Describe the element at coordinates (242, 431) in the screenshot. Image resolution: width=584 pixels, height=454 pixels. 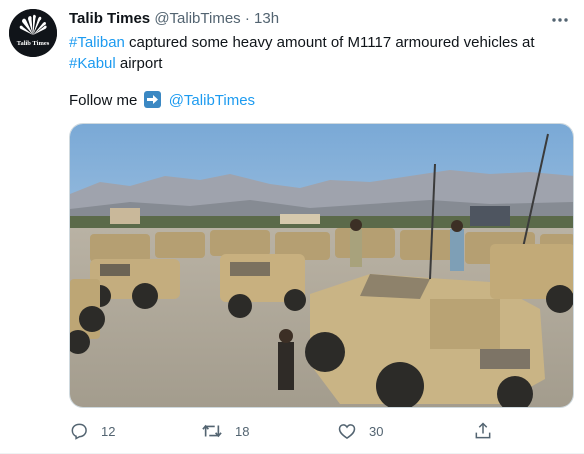
I see `retweet-count: 18` at that location.